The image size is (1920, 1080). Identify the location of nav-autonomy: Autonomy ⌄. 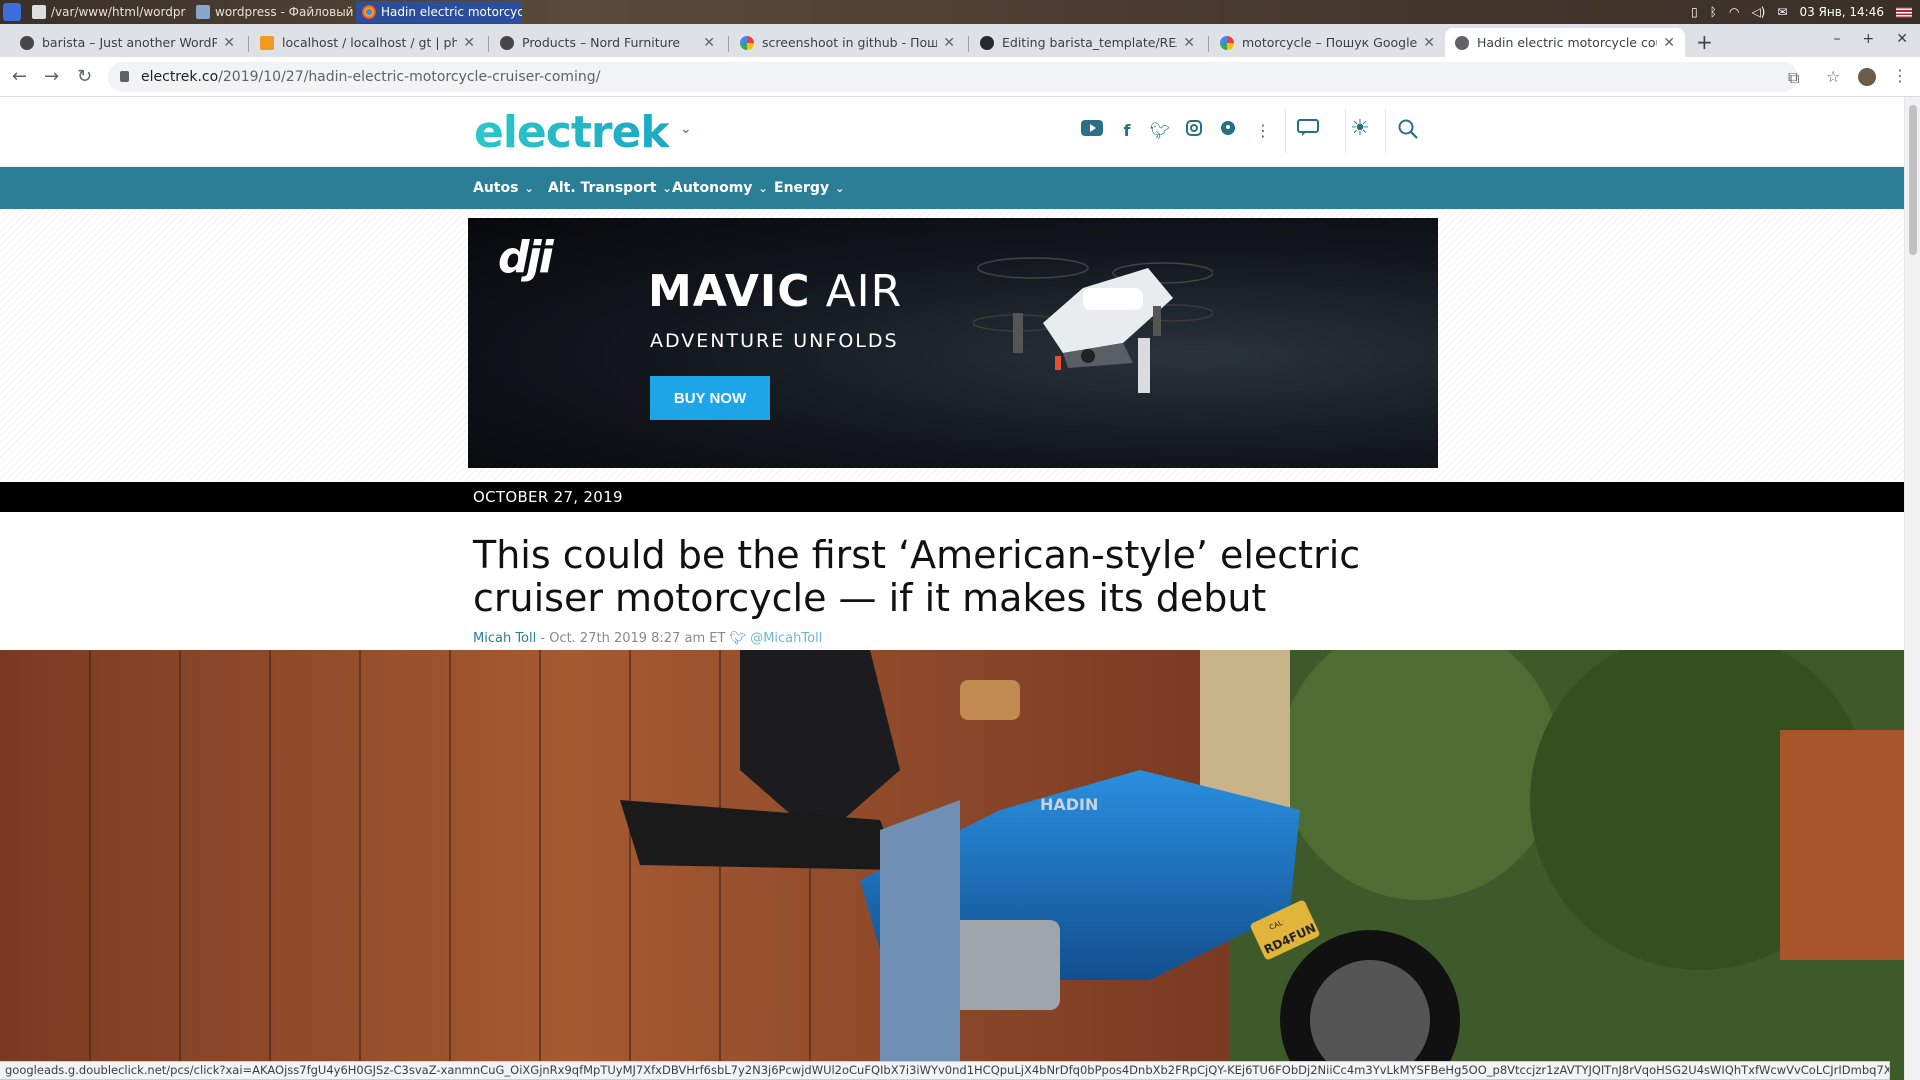
(720, 188).